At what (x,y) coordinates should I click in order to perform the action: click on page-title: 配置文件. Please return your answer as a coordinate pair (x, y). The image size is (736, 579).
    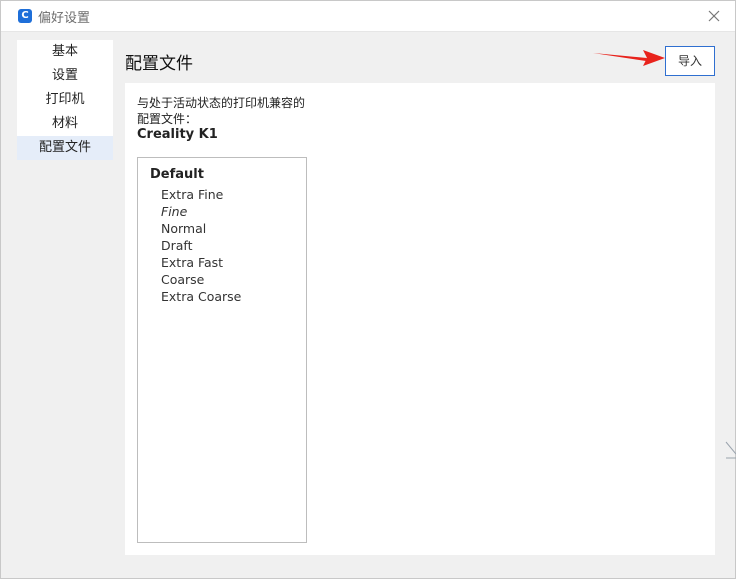
    Looking at the image, I should click on (159, 64).